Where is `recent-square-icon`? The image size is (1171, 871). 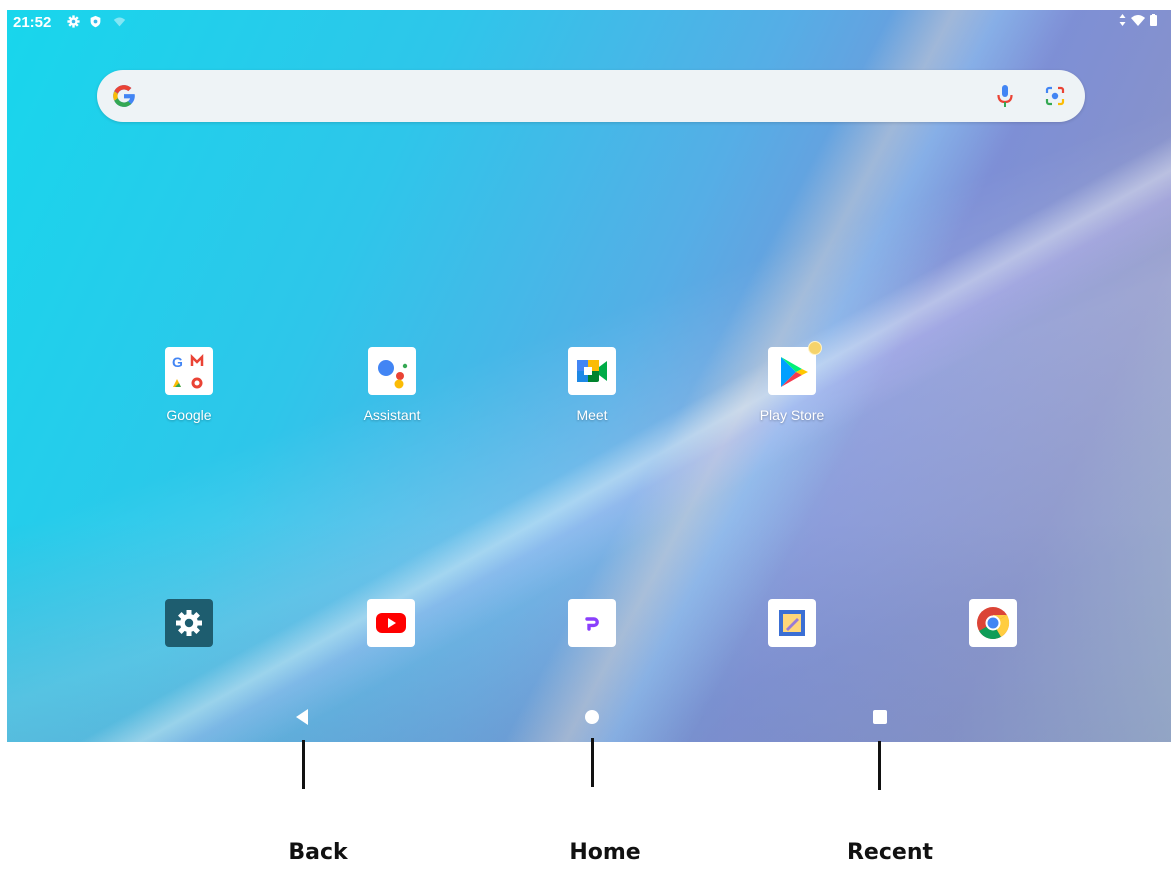
recent-square-icon is located at coordinates (880, 717).